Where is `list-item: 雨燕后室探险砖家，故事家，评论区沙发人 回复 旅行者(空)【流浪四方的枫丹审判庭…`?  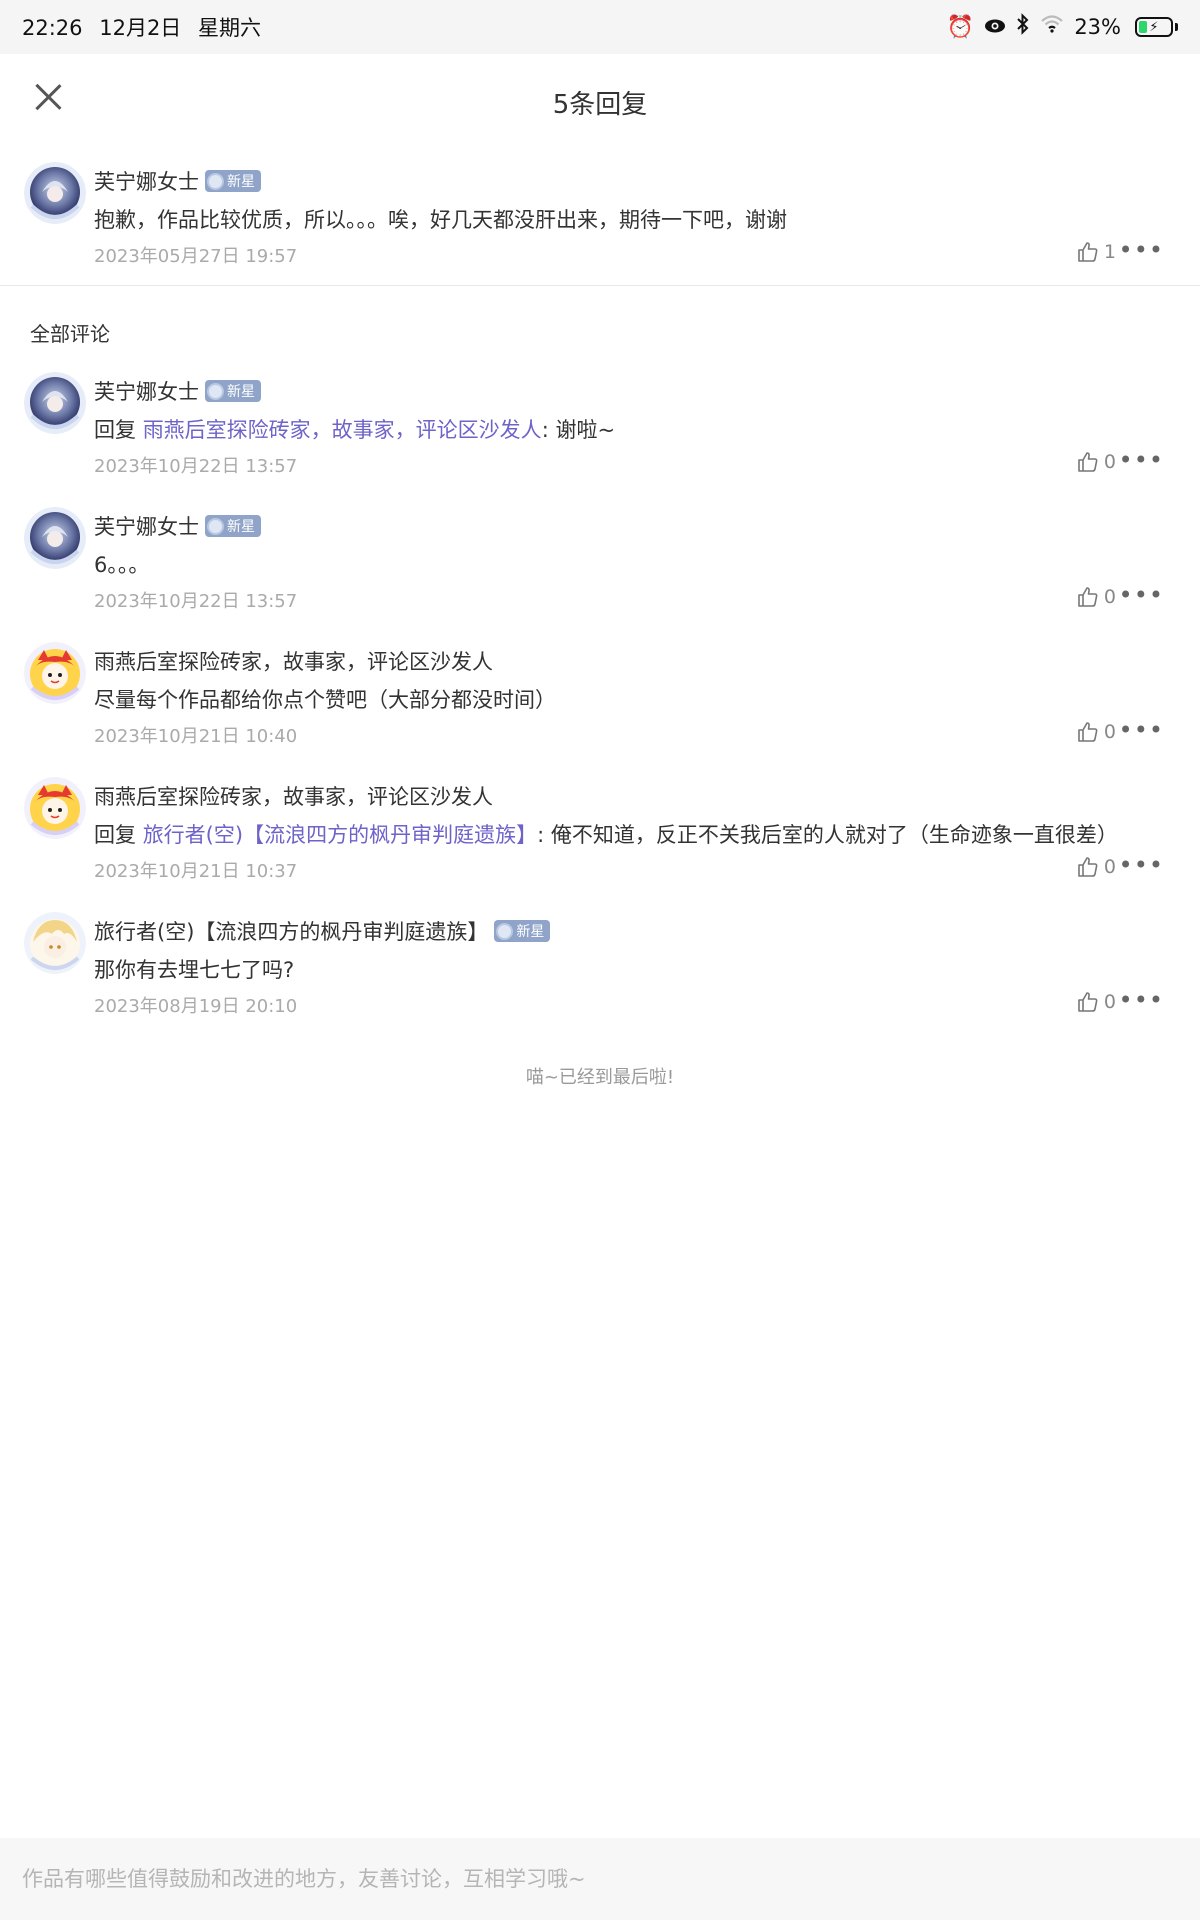
list-item: 雨燕后室探险砖家，故事家，评论区沙发人 回复 旅行者(空)【流浪四方的枫丹审判庭… is located at coordinates (600, 842).